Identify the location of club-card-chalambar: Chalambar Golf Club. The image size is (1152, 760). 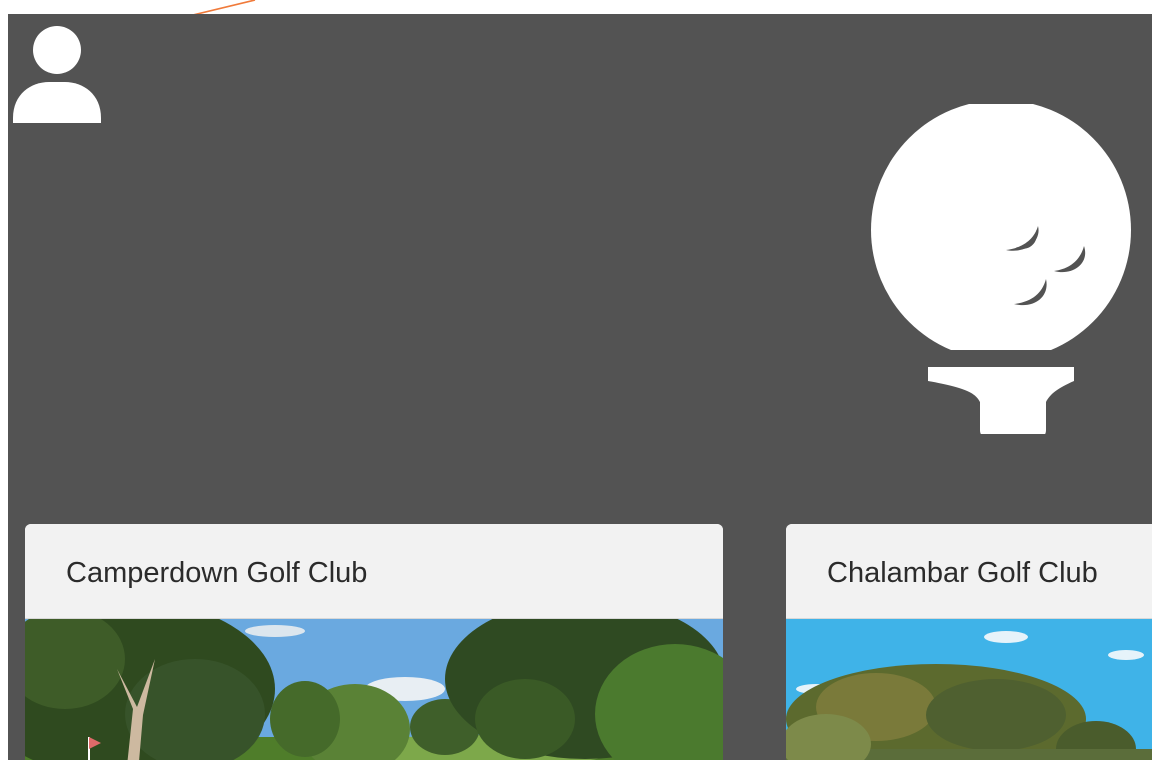
(969, 642).